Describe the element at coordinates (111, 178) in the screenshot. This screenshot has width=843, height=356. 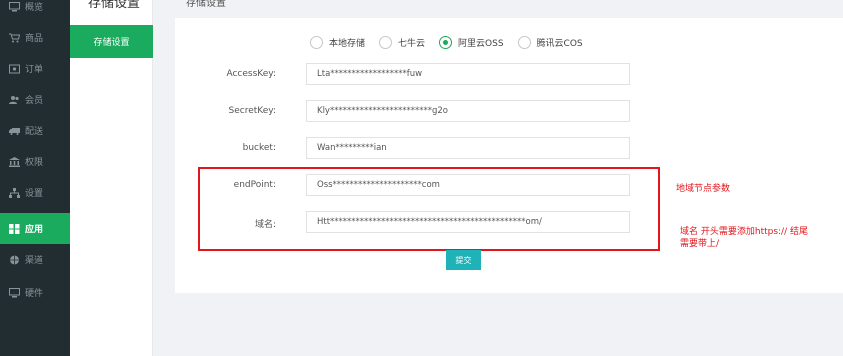
I see `secondary-sidebar: 存储设置 存储设置` at that location.